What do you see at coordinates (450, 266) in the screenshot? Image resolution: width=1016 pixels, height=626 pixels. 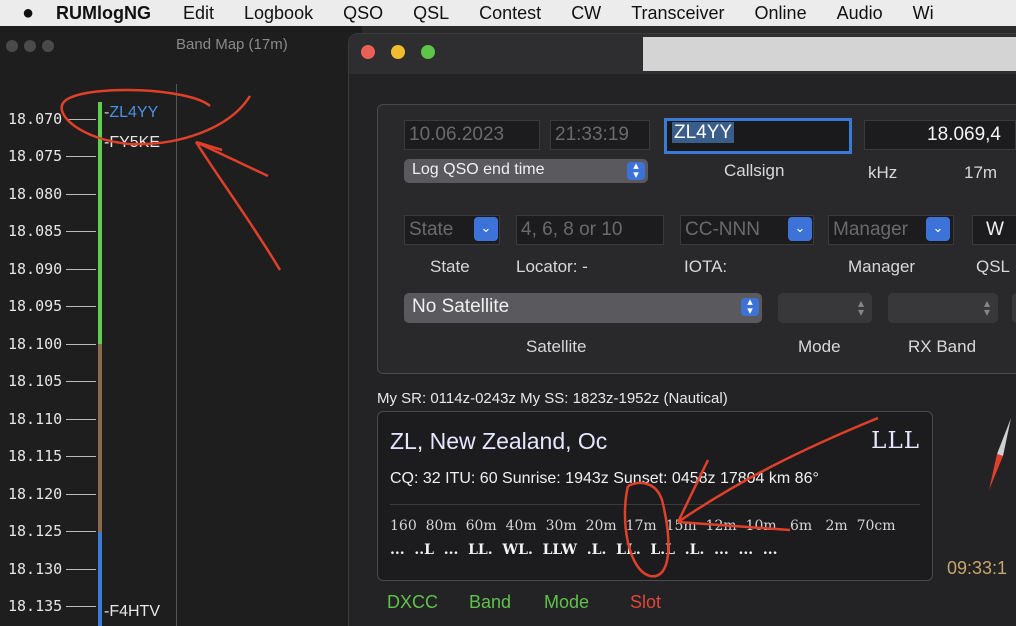 I see `state-label: State` at bounding box center [450, 266].